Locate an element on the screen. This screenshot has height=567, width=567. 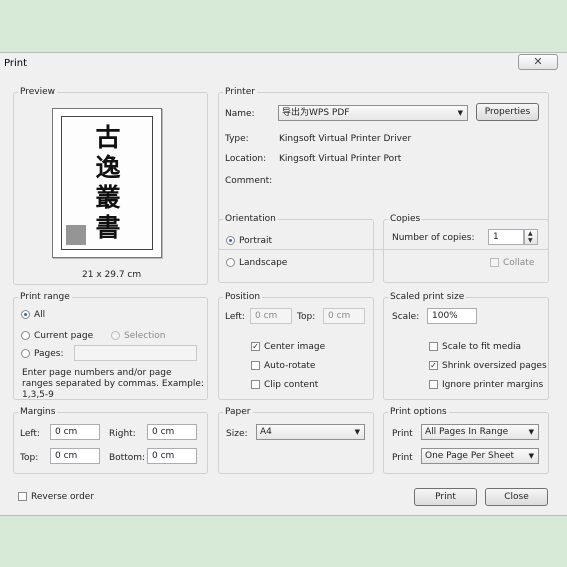
print-range-legend: Print range is located at coordinates (45, 297).